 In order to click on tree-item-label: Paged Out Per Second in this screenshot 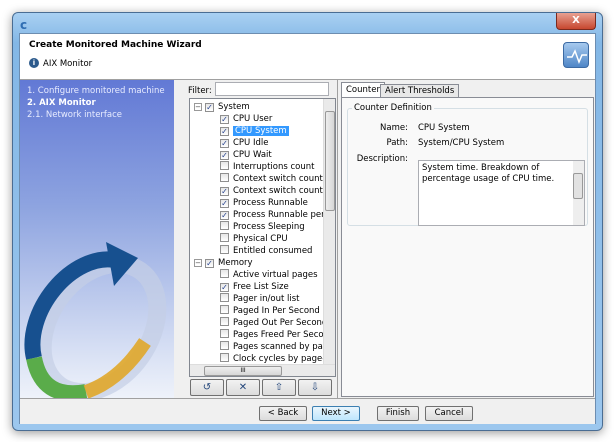, I will do `click(280, 323)`.